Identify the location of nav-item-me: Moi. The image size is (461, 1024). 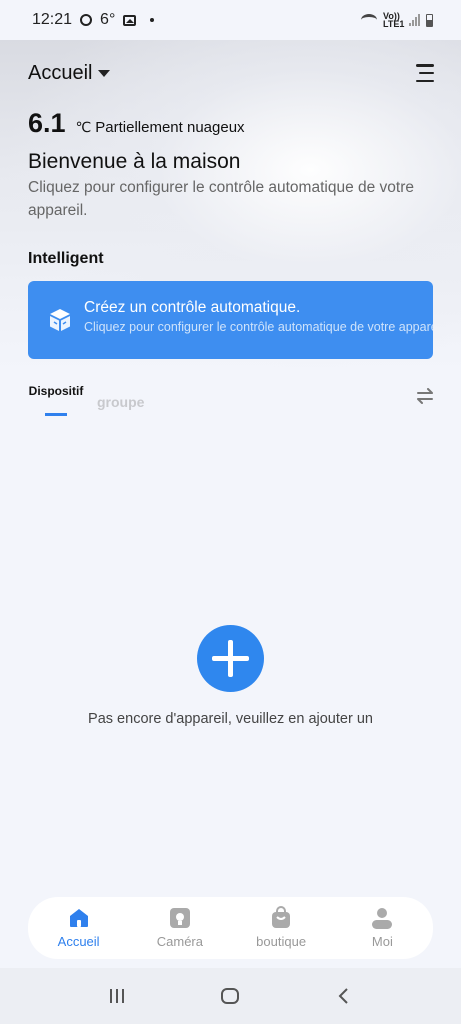
(382, 928).